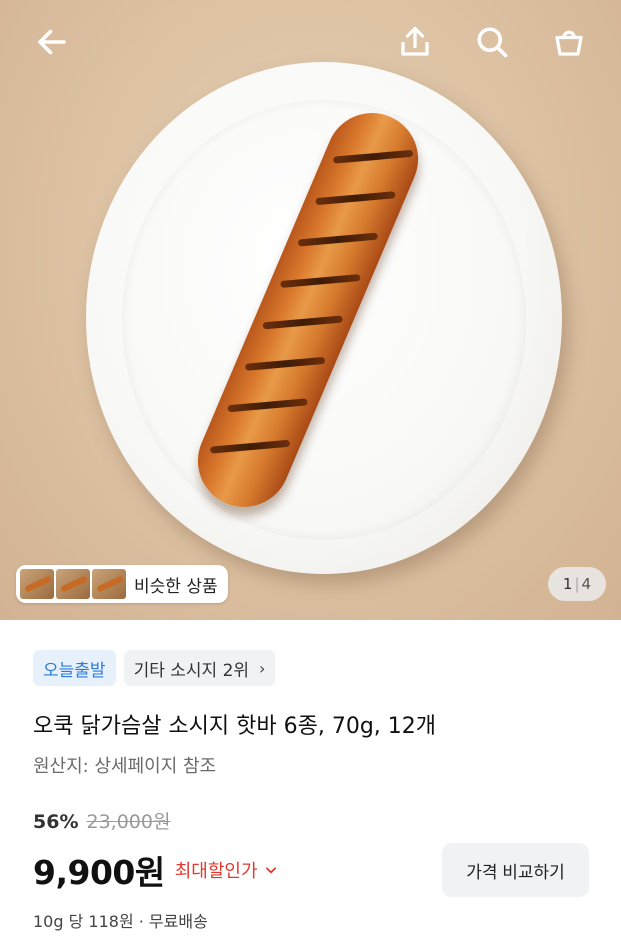 Image resolution: width=621 pixels, height=951 pixels. I want to click on back-arrow-icon, so click(52, 42).